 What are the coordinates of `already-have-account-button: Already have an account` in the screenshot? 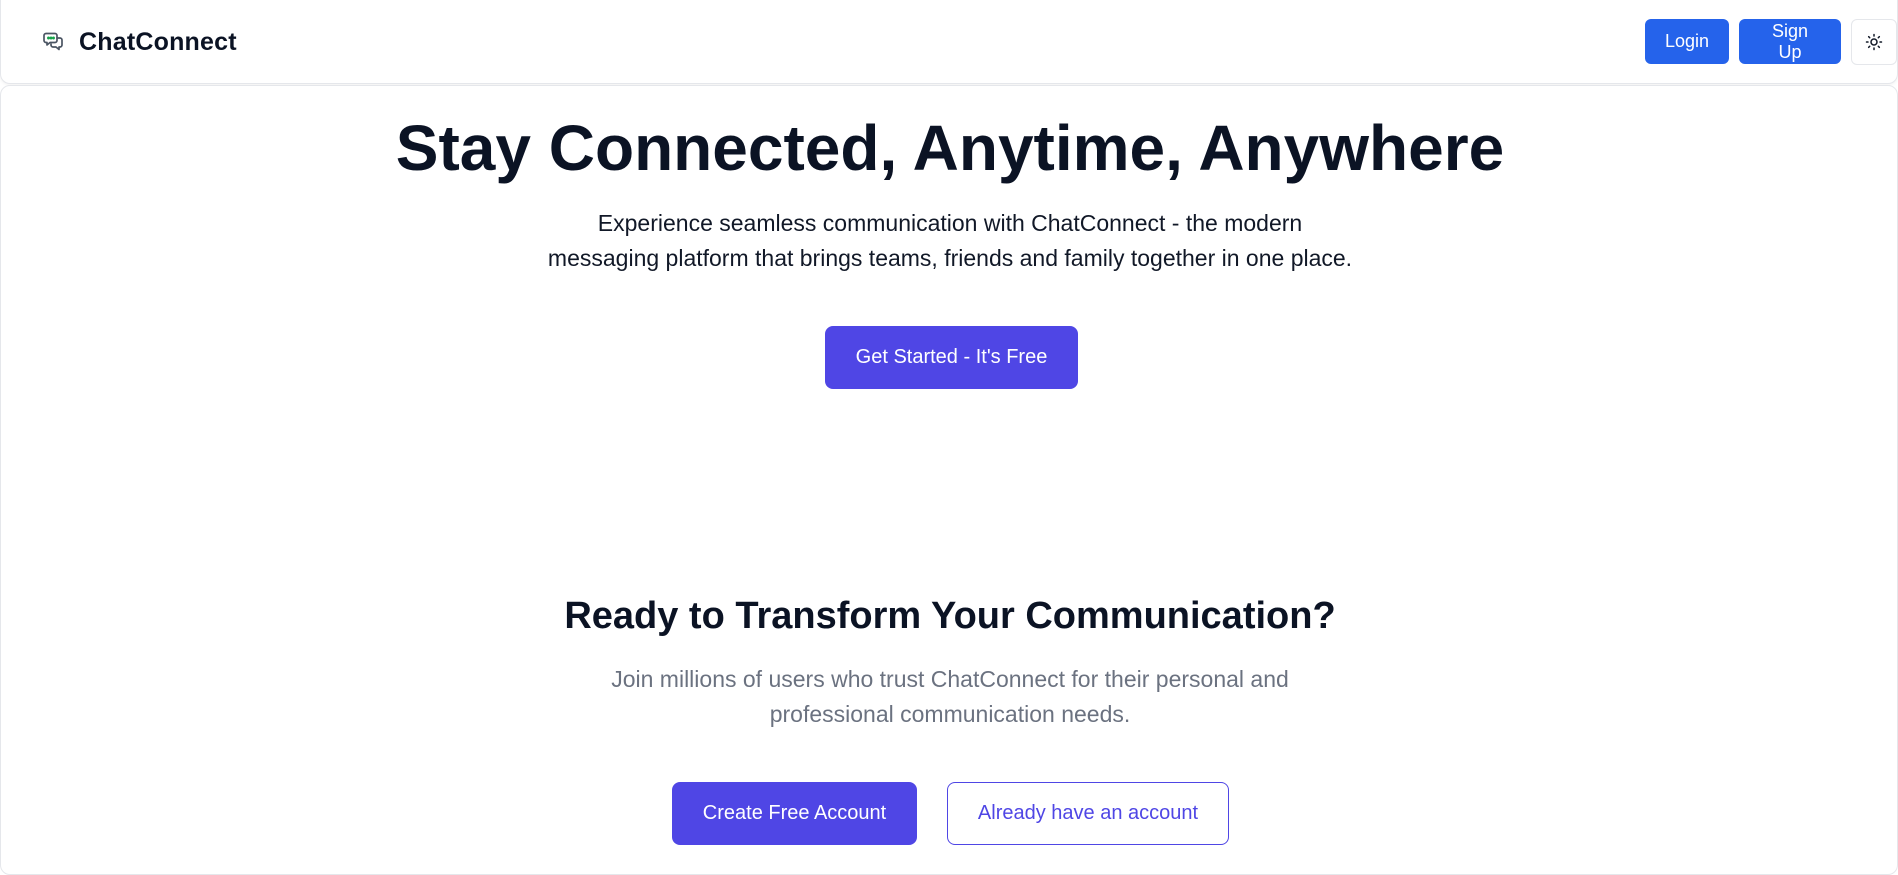 It's located at (1088, 813).